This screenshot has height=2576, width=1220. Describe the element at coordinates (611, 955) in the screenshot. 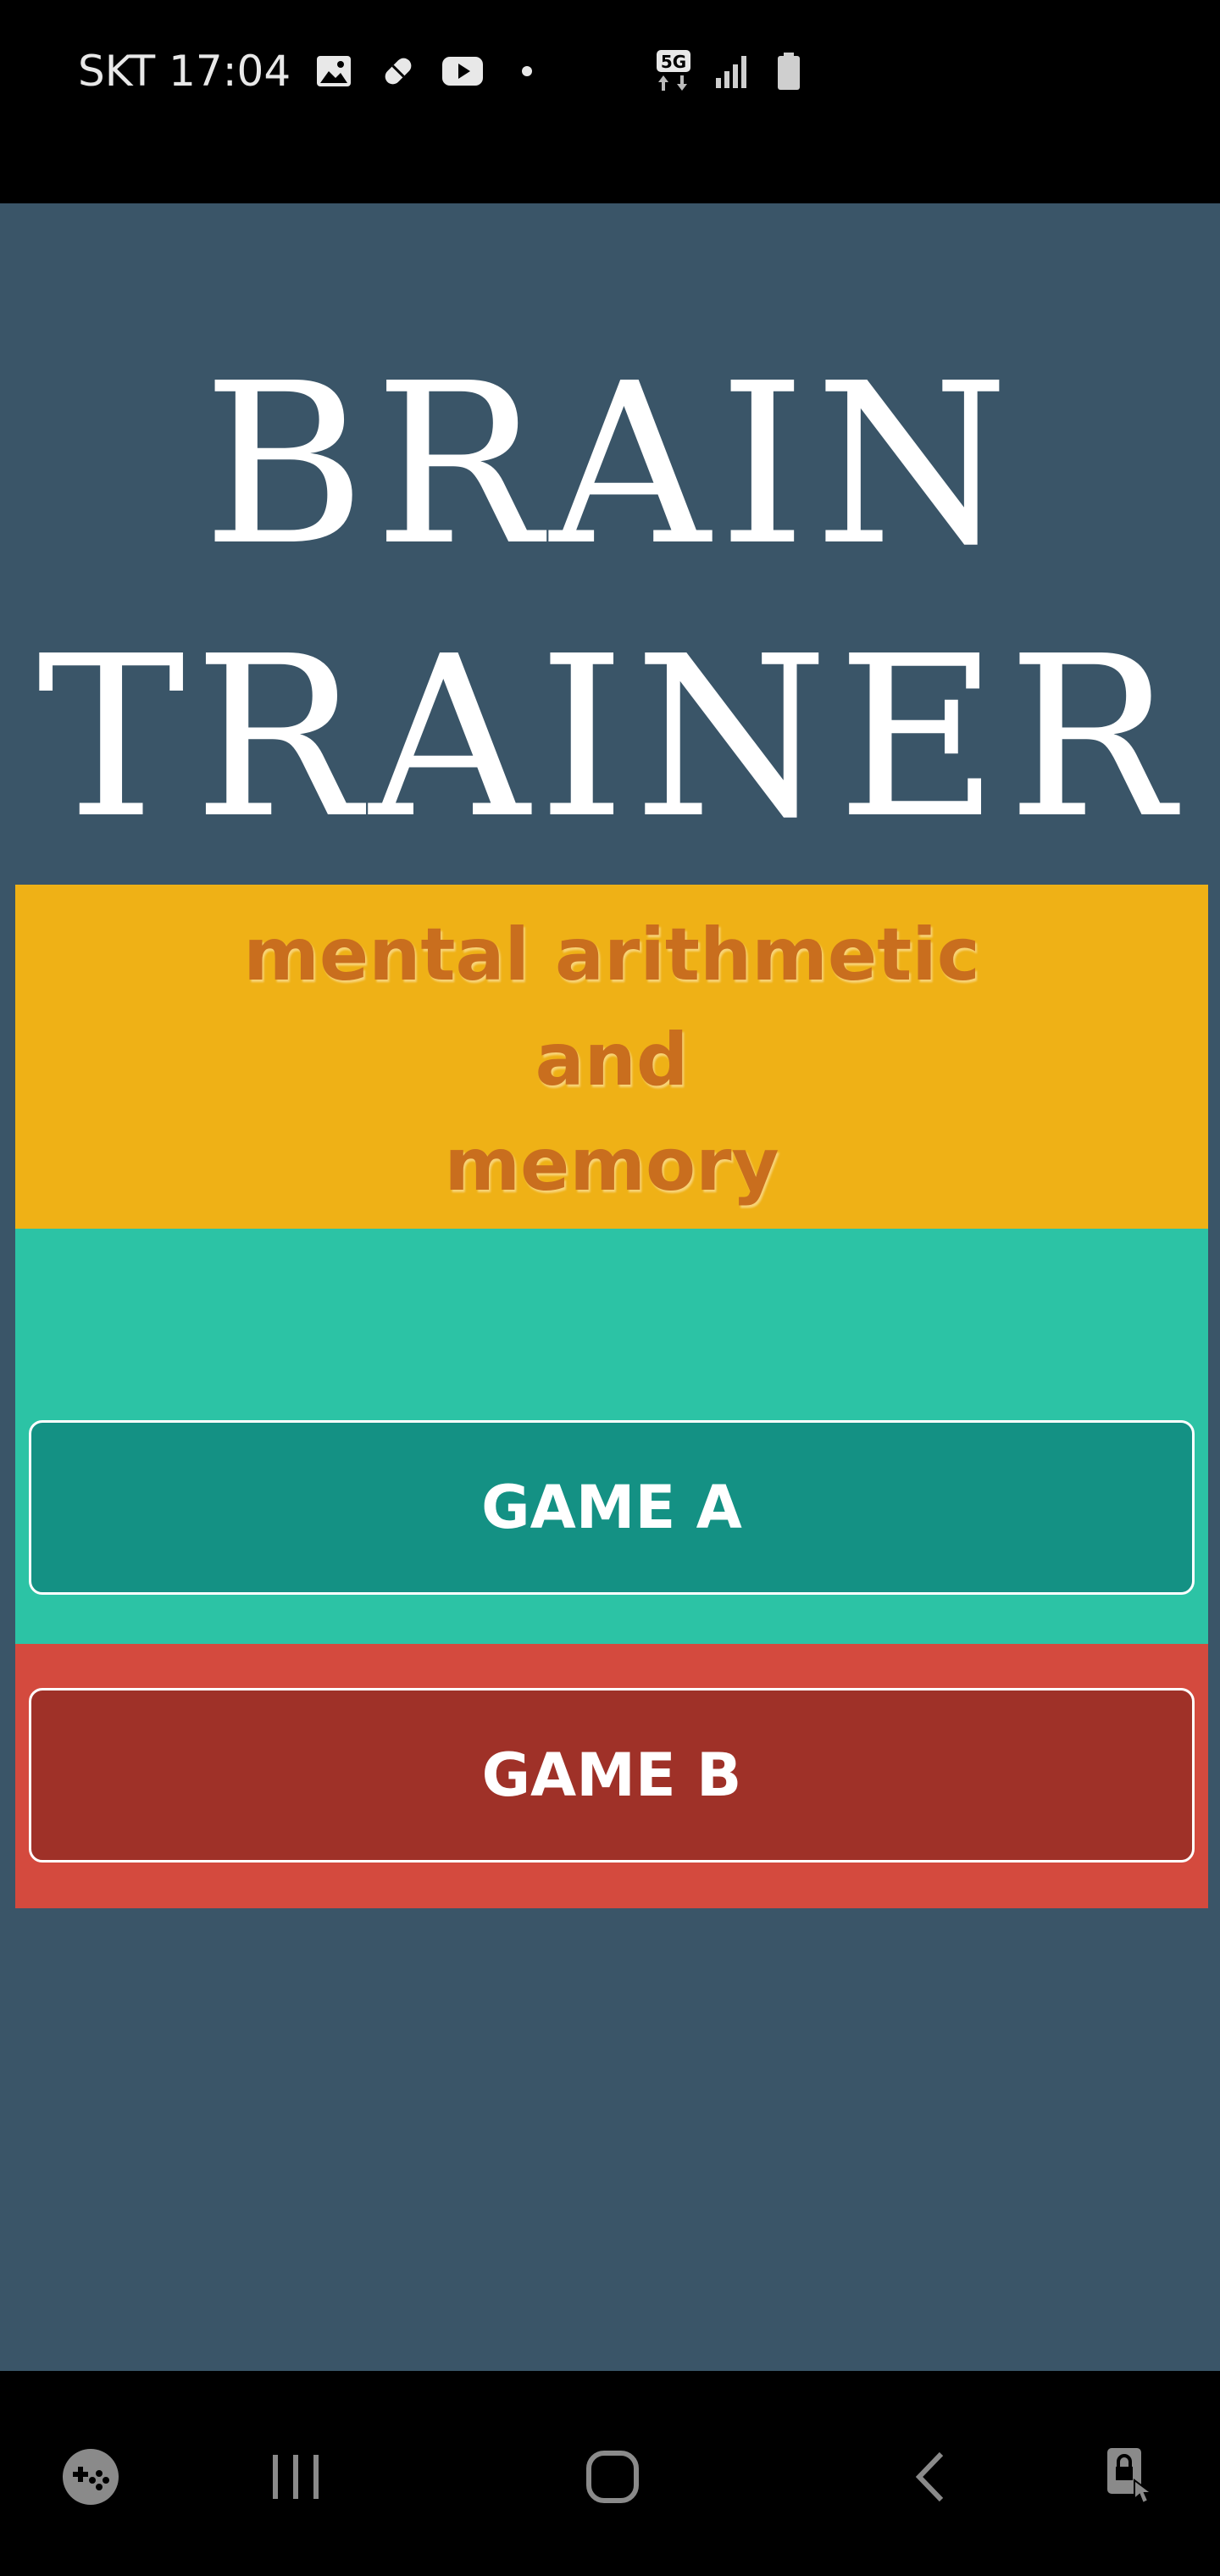

I see `subtitle-line1: mental arithmetic` at that location.